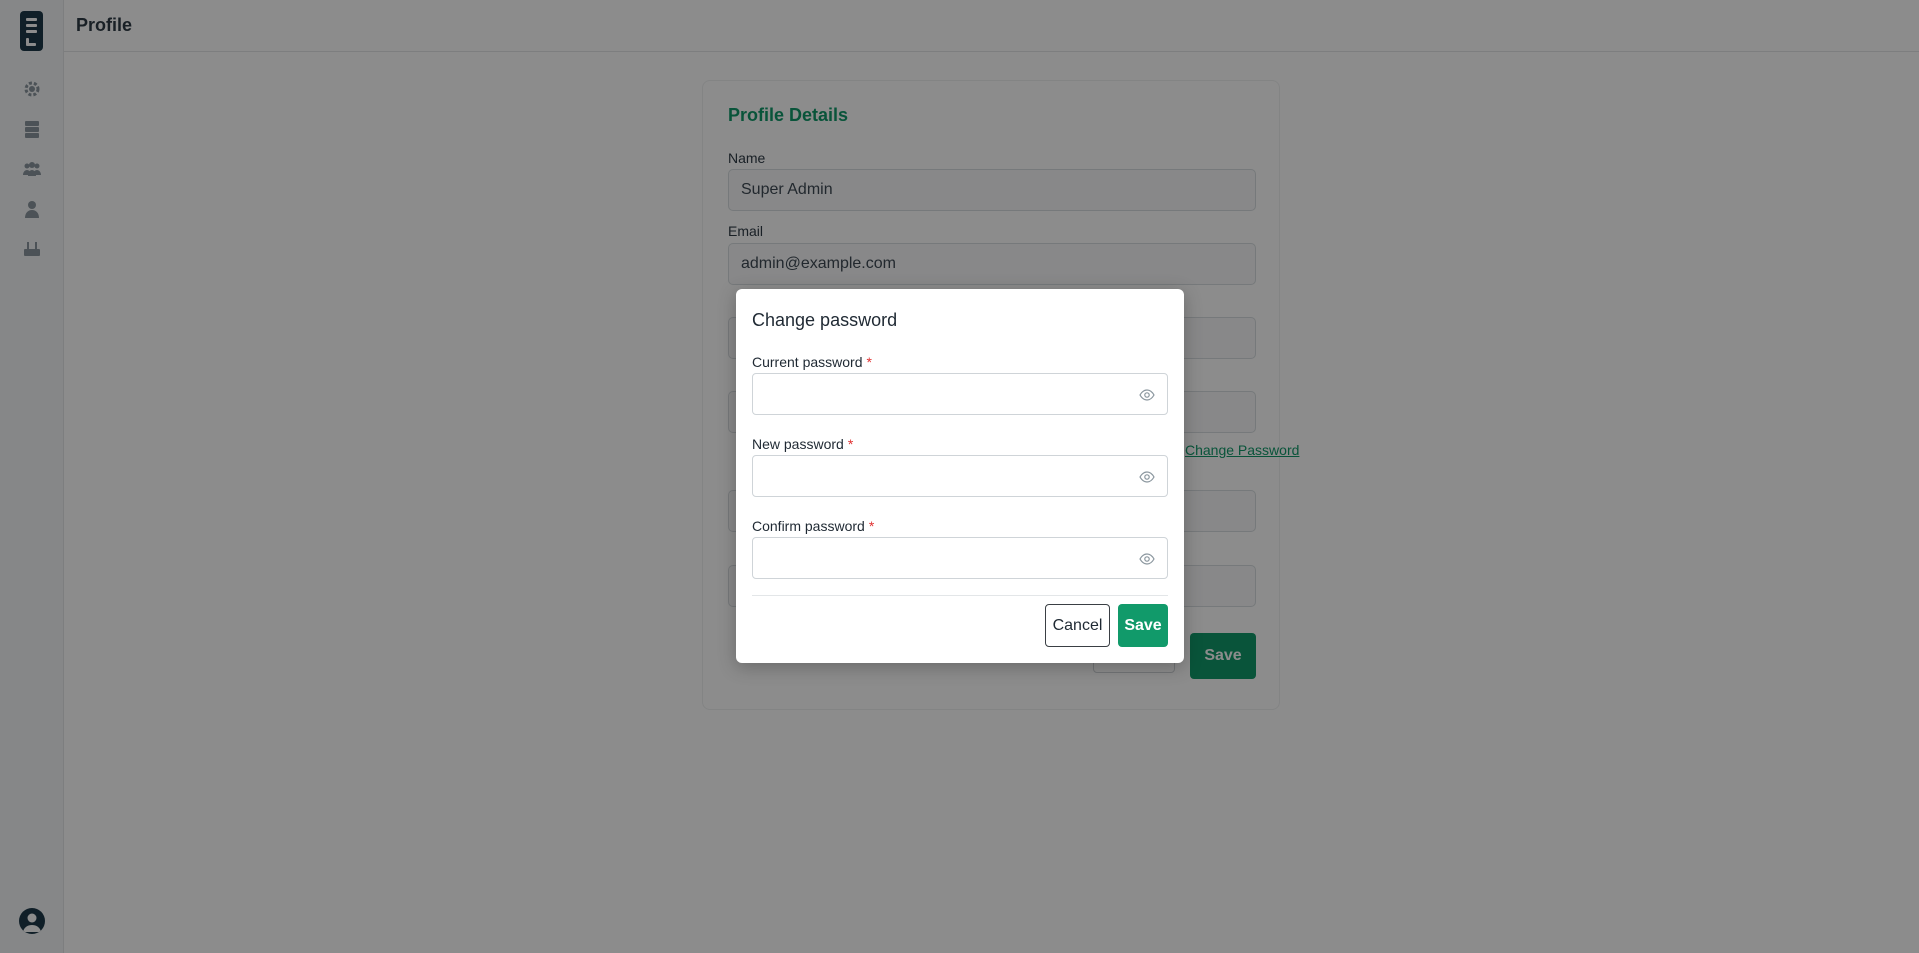  I want to click on cancel-button: Cancel, so click(1077, 625).